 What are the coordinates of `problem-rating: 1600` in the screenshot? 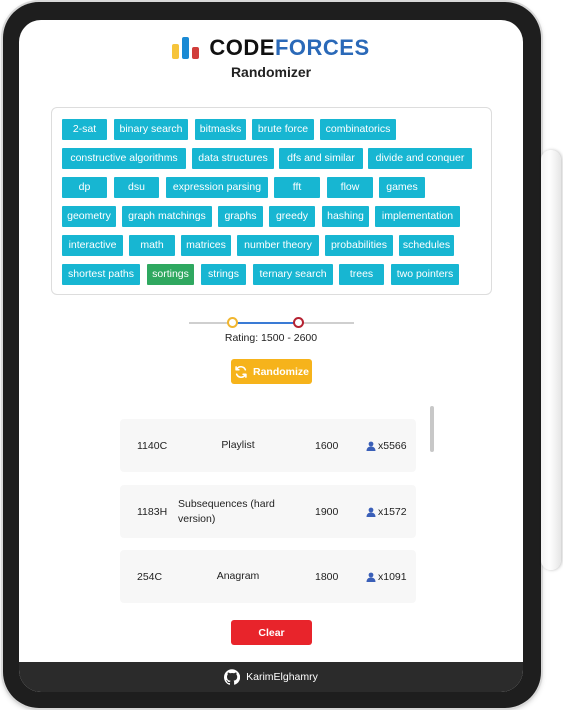 It's located at (327, 445).